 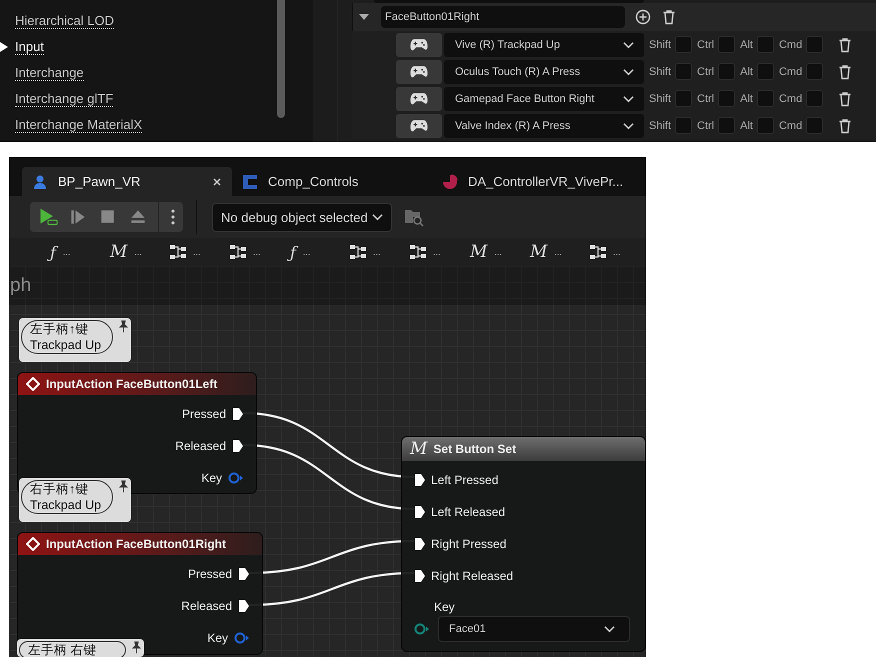 I want to click on category-link: Interchange glTF, so click(x=64, y=99).